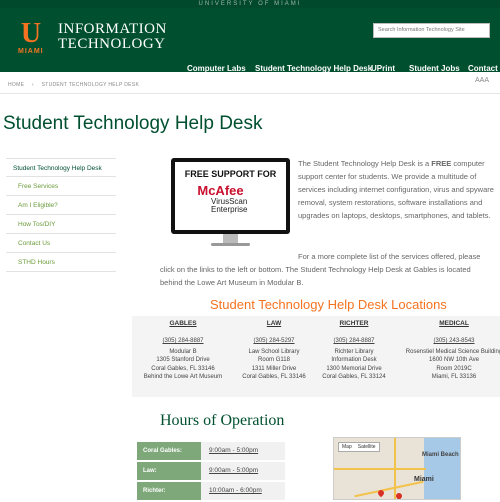 This screenshot has height=502, width=500. I want to click on map-type-toggle: Map Satellite, so click(359, 447).